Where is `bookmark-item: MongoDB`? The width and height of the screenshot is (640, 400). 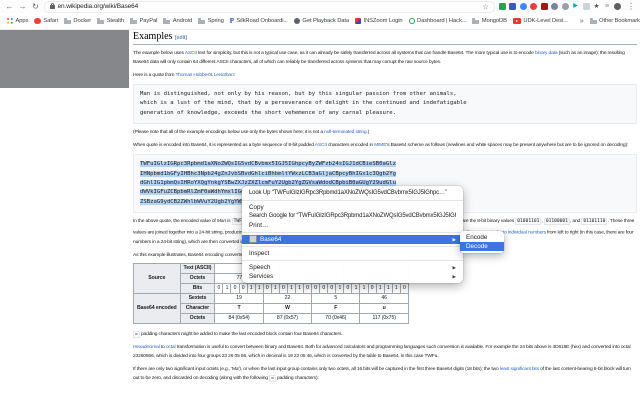 bookmark-item: MongoDB is located at coordinates (489, 21).